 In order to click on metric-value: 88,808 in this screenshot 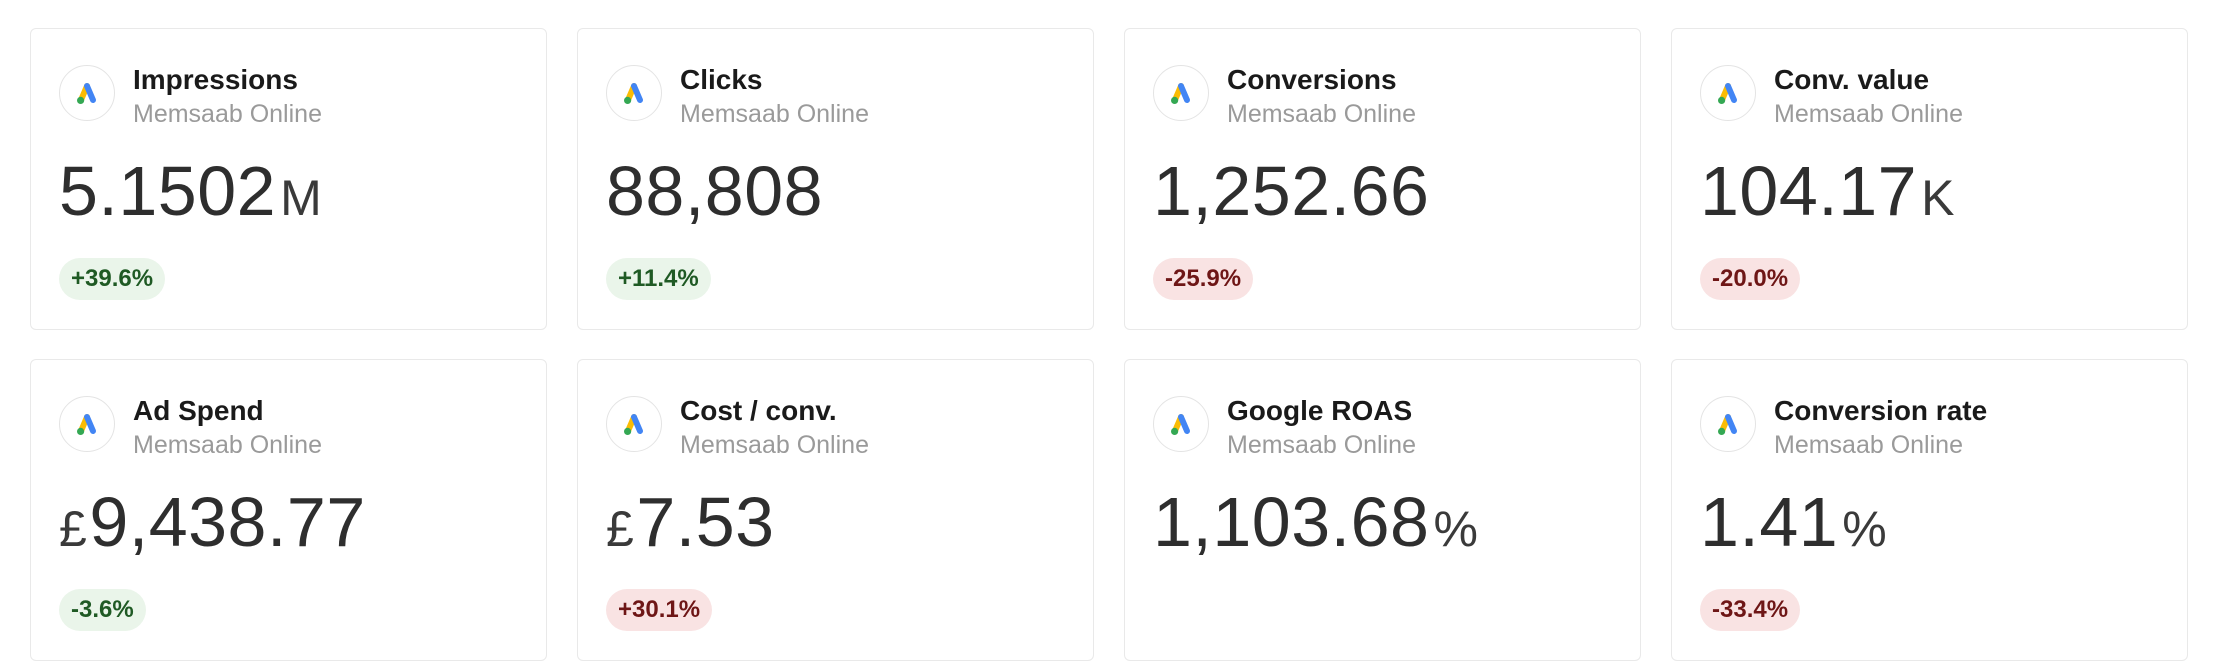, I will do `click(835, 191)`.